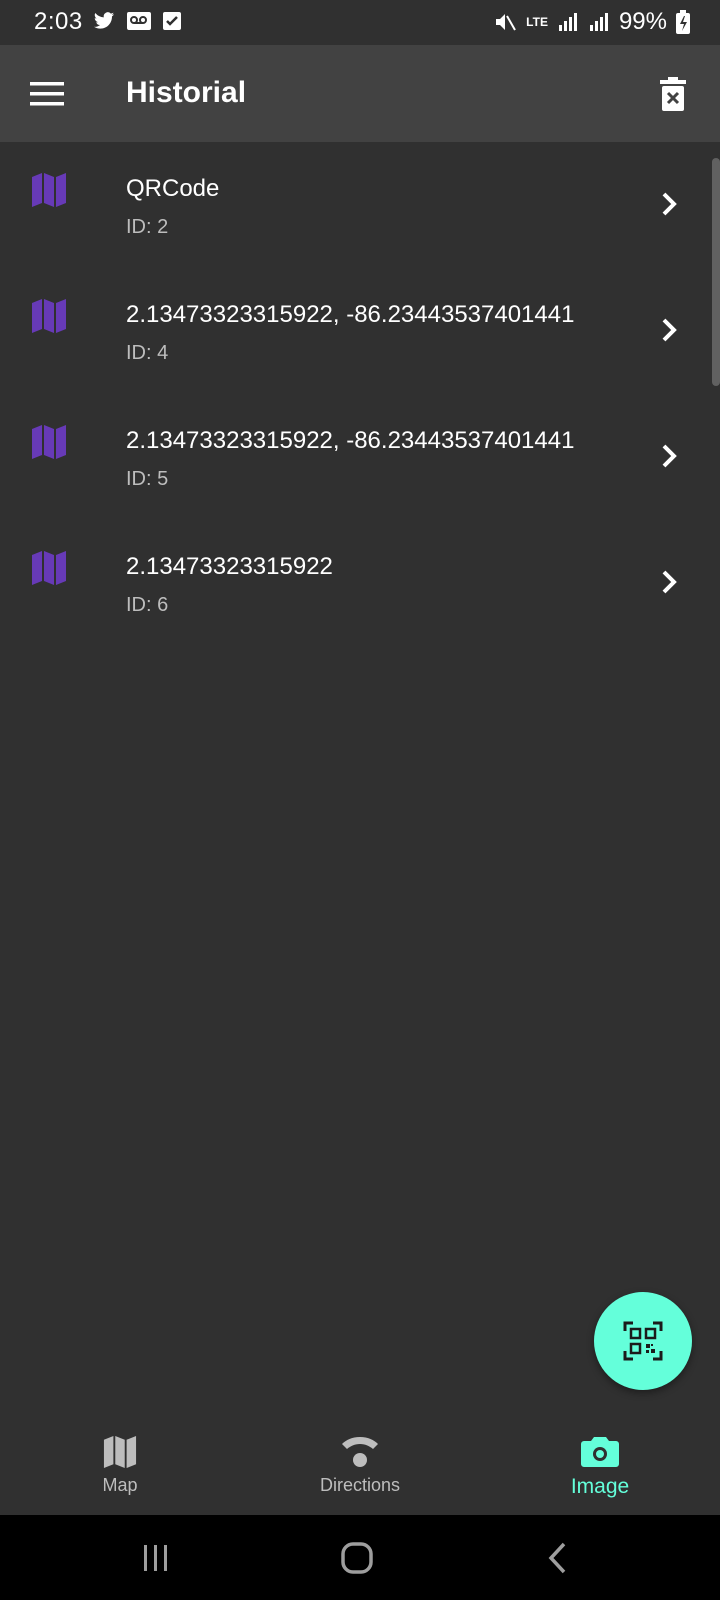 The image size is (720, 1600). What do you see at coordinates (104, 20) in the screenshot?
I see `twitter-icon` at bounding box center [104, 20].